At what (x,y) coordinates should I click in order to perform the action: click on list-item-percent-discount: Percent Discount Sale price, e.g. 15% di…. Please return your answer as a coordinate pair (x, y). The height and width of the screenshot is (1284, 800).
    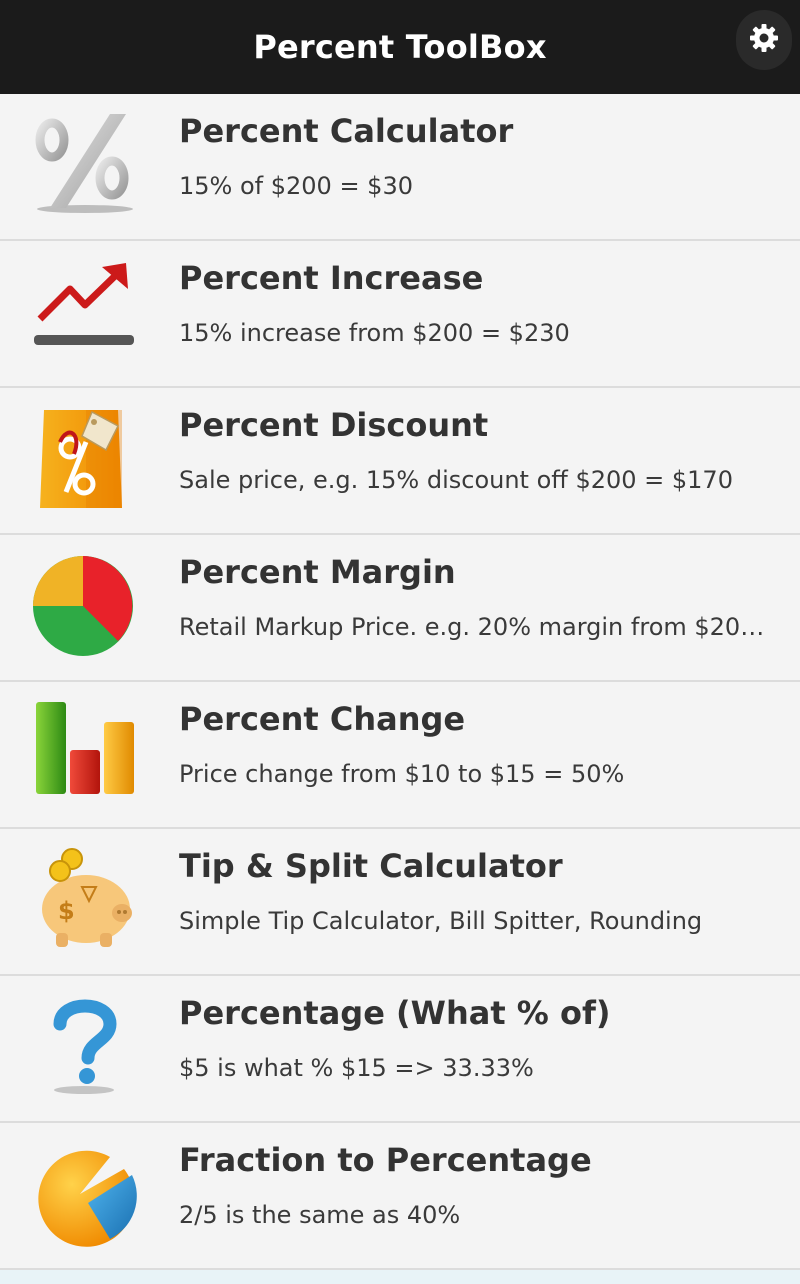
    Looking at the image, I should click on (400, 461).